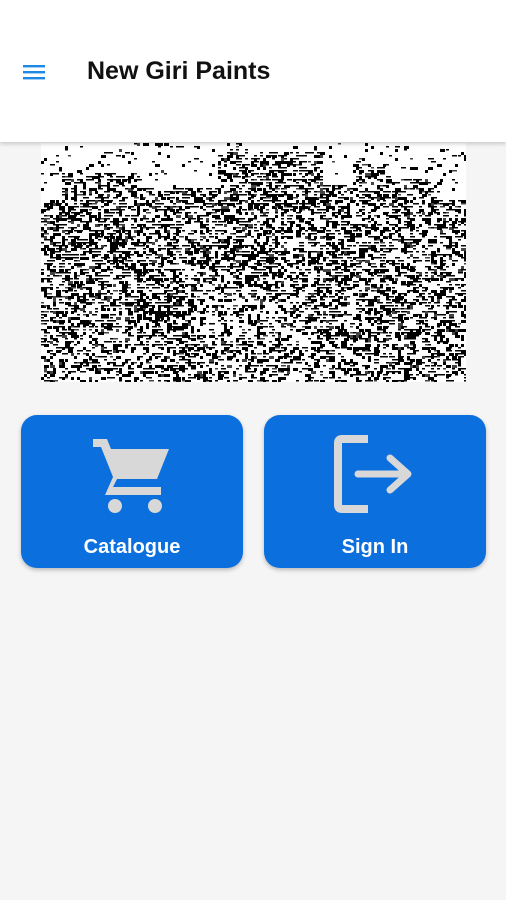  Describe the element at coordinates (132, 547) in the screenshot. I see `catalogue-label: Catalogue` at that location.